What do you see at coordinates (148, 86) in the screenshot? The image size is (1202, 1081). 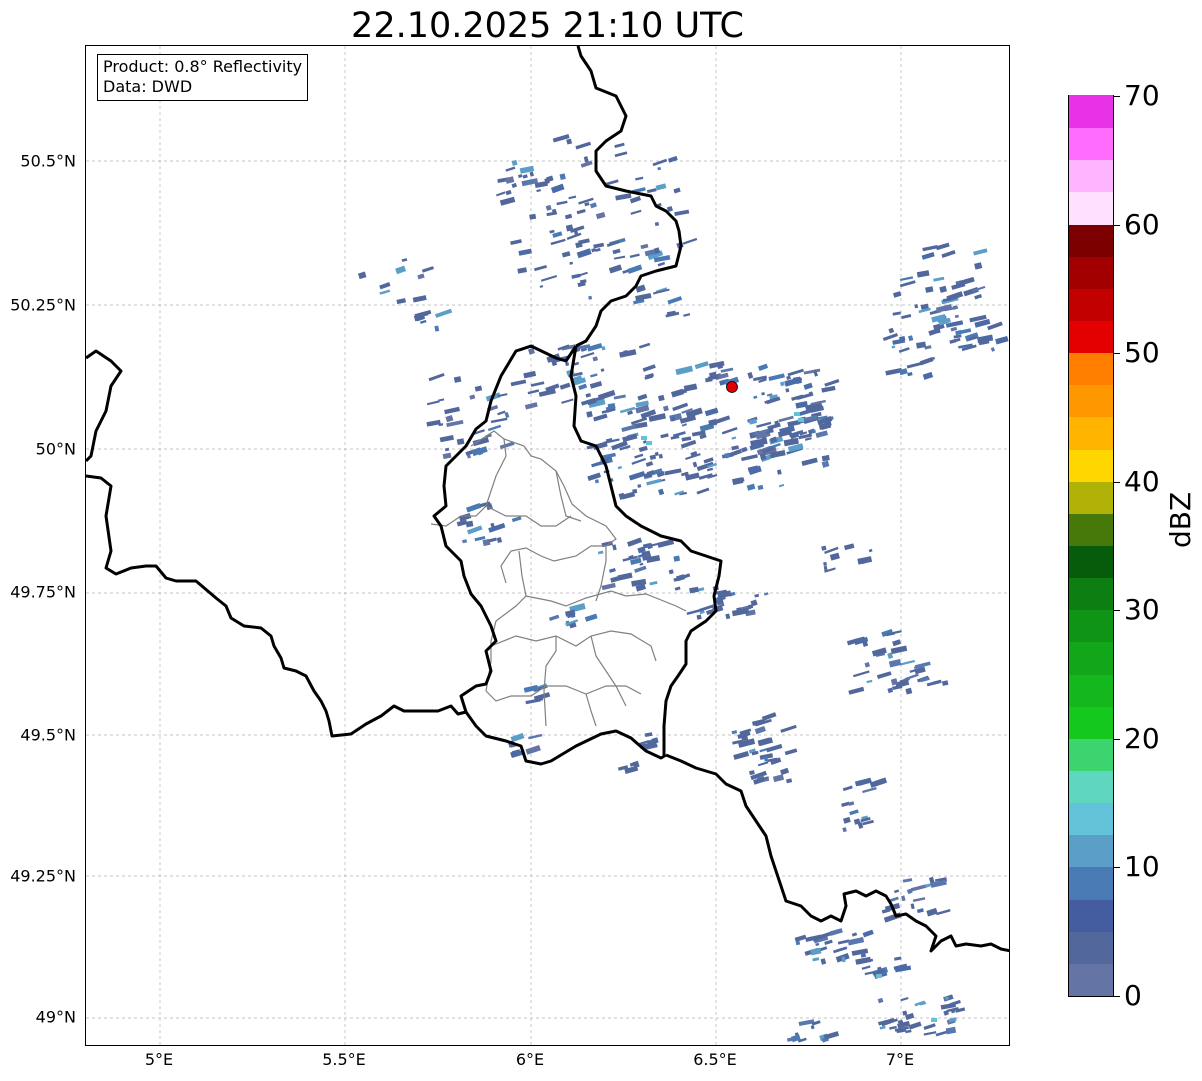 I see `data-source-label: Data: DWD` at bounding box center [148, 86].